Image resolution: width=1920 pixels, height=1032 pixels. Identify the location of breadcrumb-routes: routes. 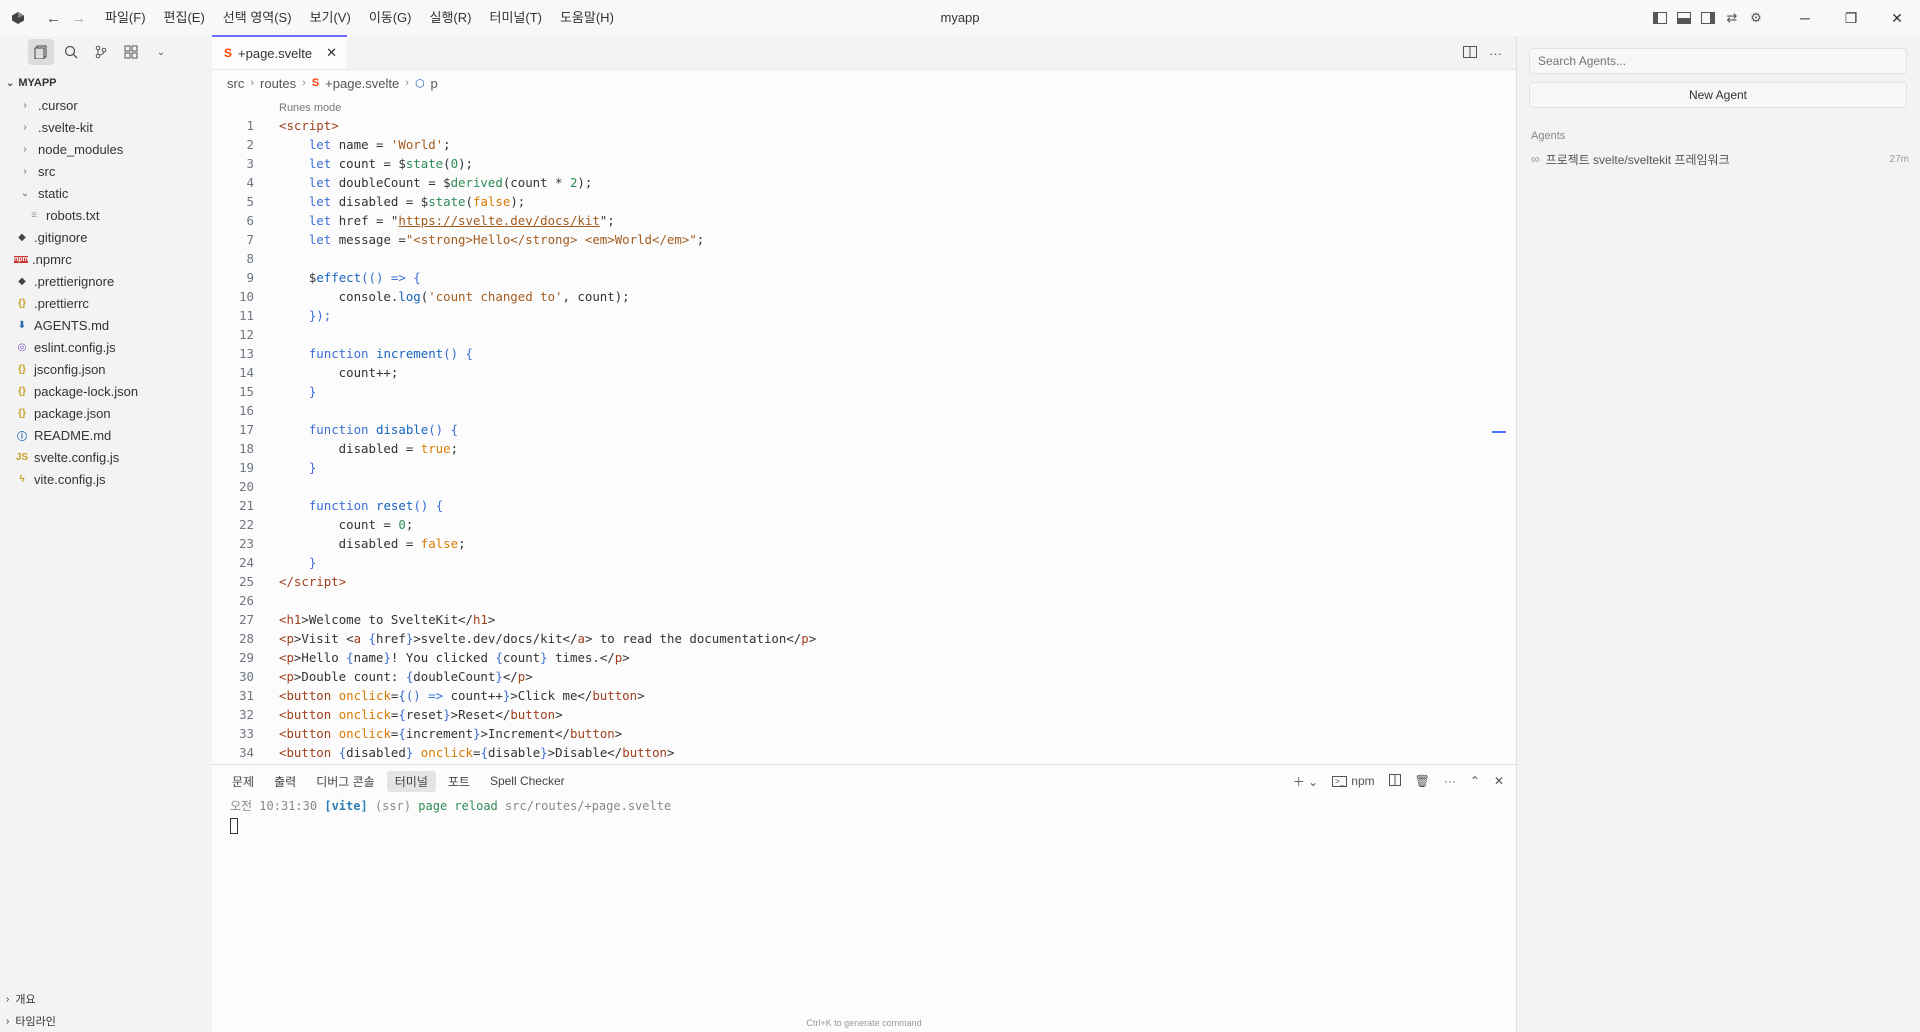
(278, 83).